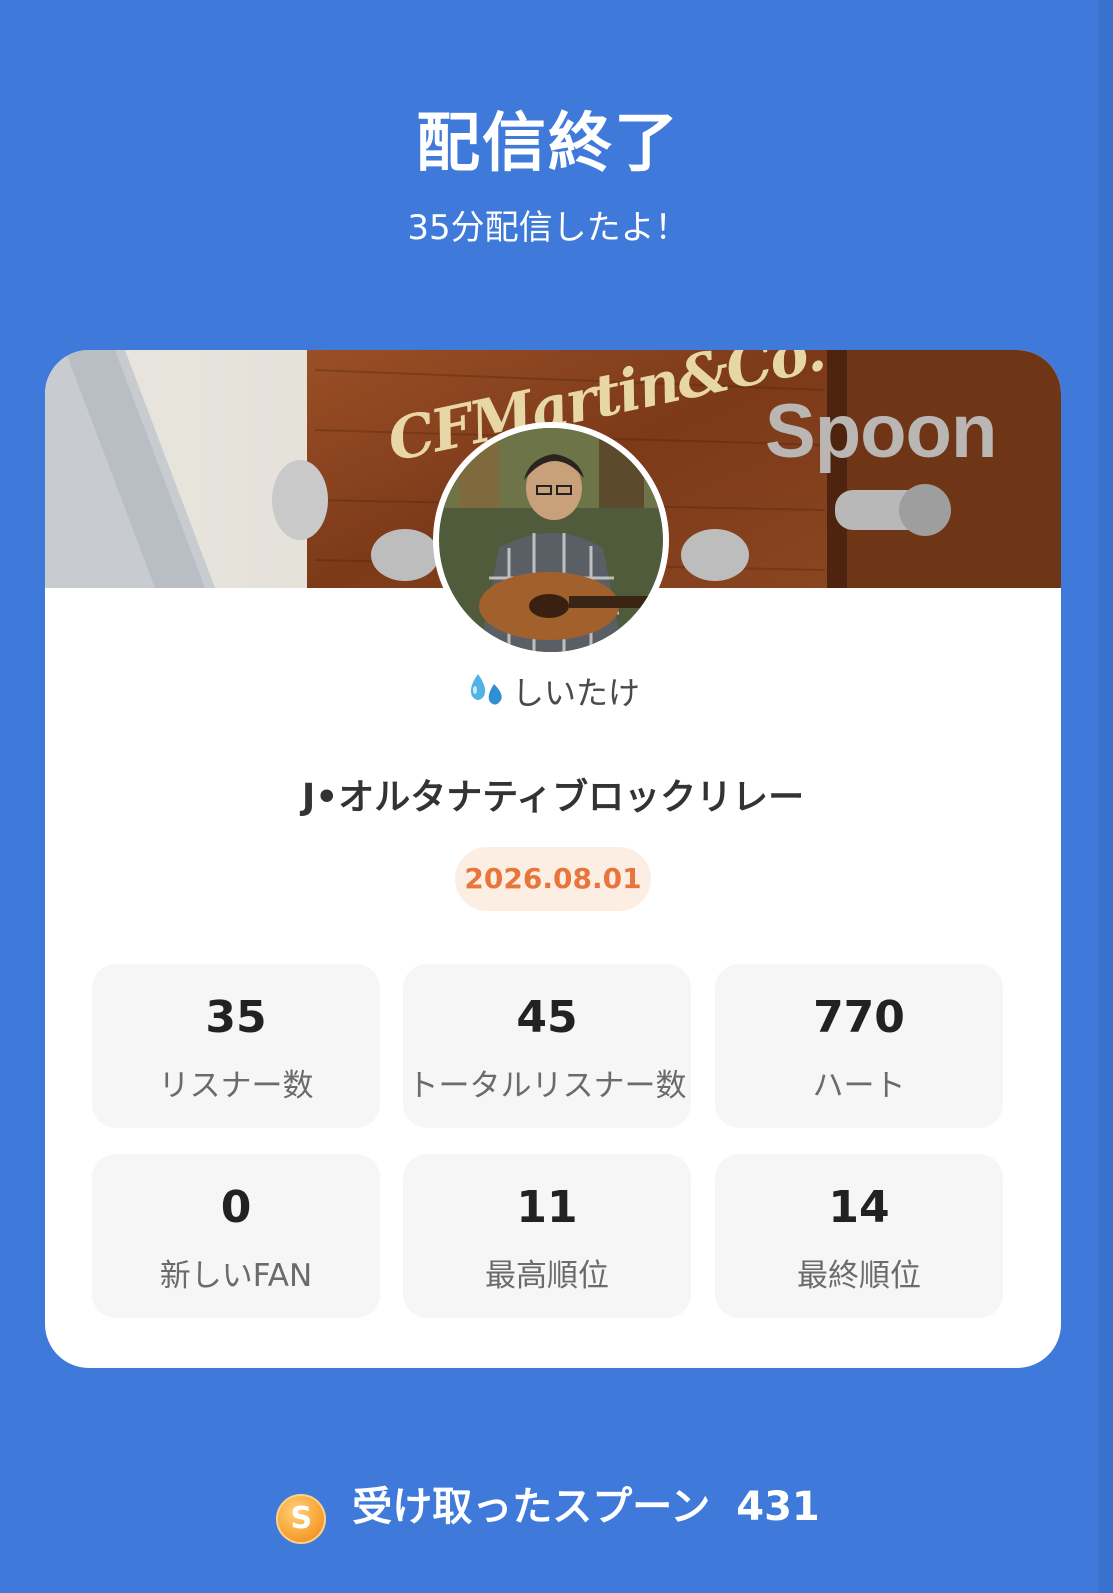  What do you see at coordinates (859, 1236) in the screenshot?
I see `stat-final-rank: 14 最終順位` at bounding box center [859, 1236].